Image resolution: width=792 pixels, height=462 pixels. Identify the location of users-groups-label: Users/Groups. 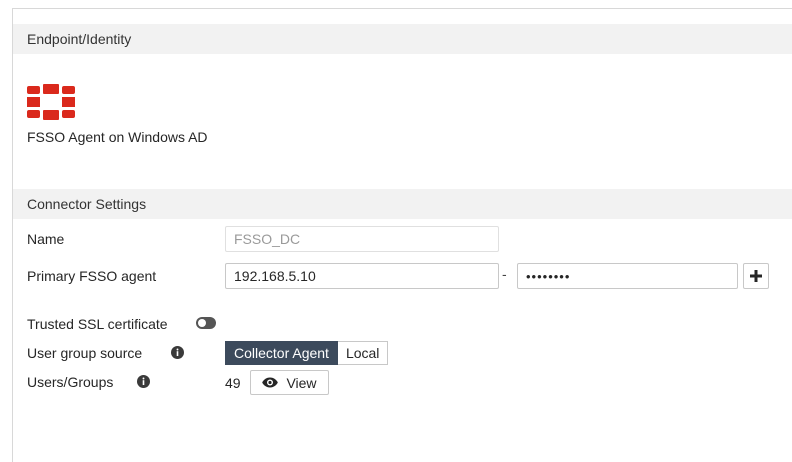
(70, 382).